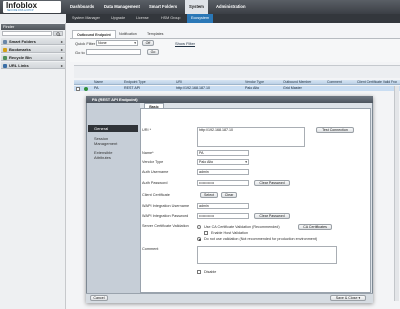  I want to click on quick-filter-select: None ▾, so click(117, 43).